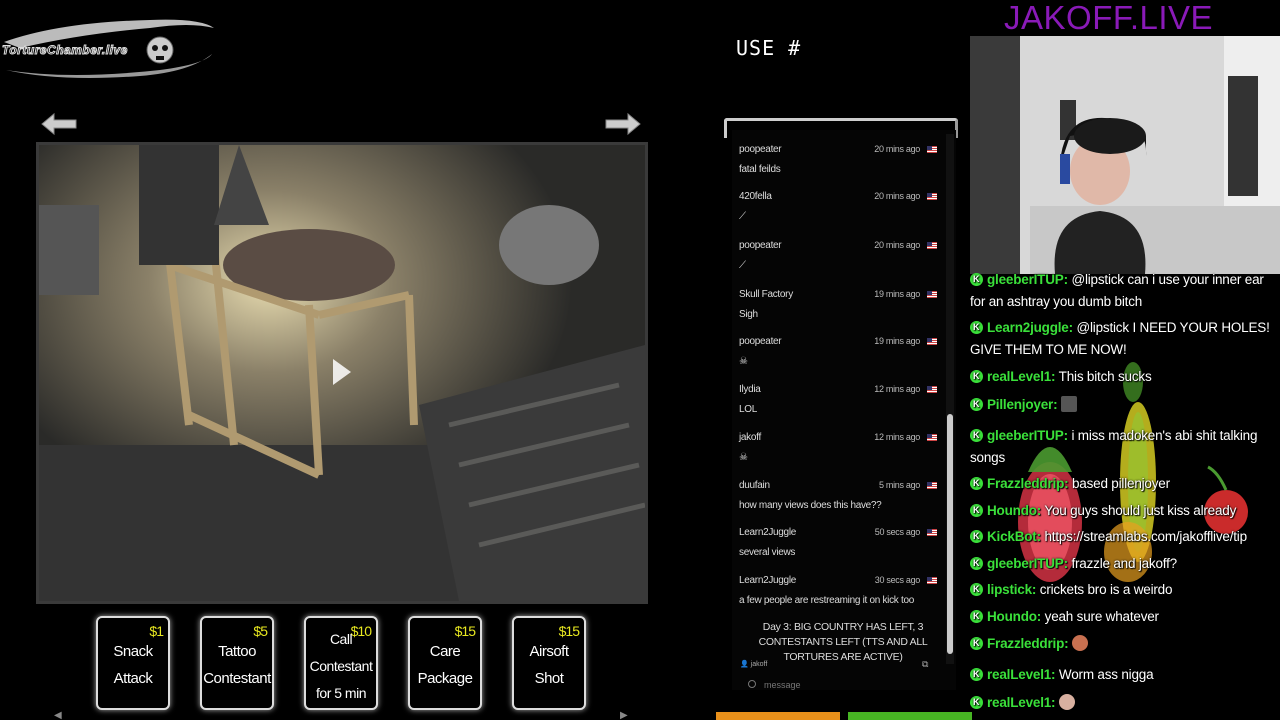 The image size is (1280, 720). I want to click on emoji-icon, so click(752, 684).